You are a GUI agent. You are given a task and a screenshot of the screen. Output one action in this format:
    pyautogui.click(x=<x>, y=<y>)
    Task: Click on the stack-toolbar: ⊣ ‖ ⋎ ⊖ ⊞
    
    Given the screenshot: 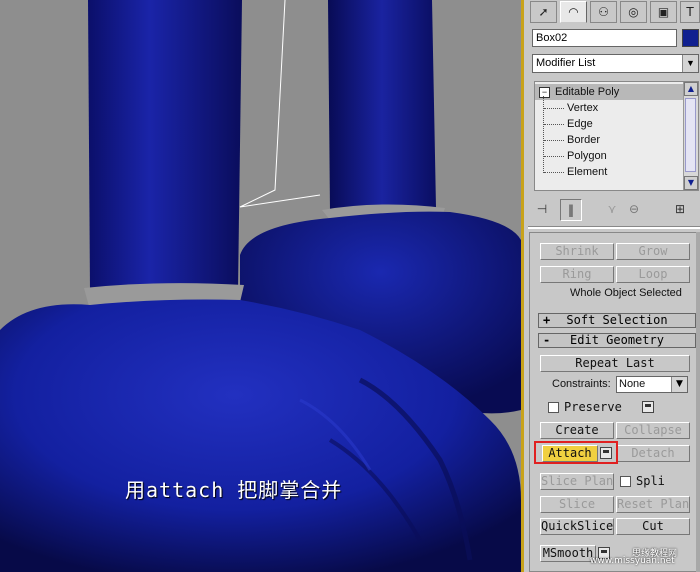 What is the action you would take?
    pyautogui.click(x=615, y=209)
    